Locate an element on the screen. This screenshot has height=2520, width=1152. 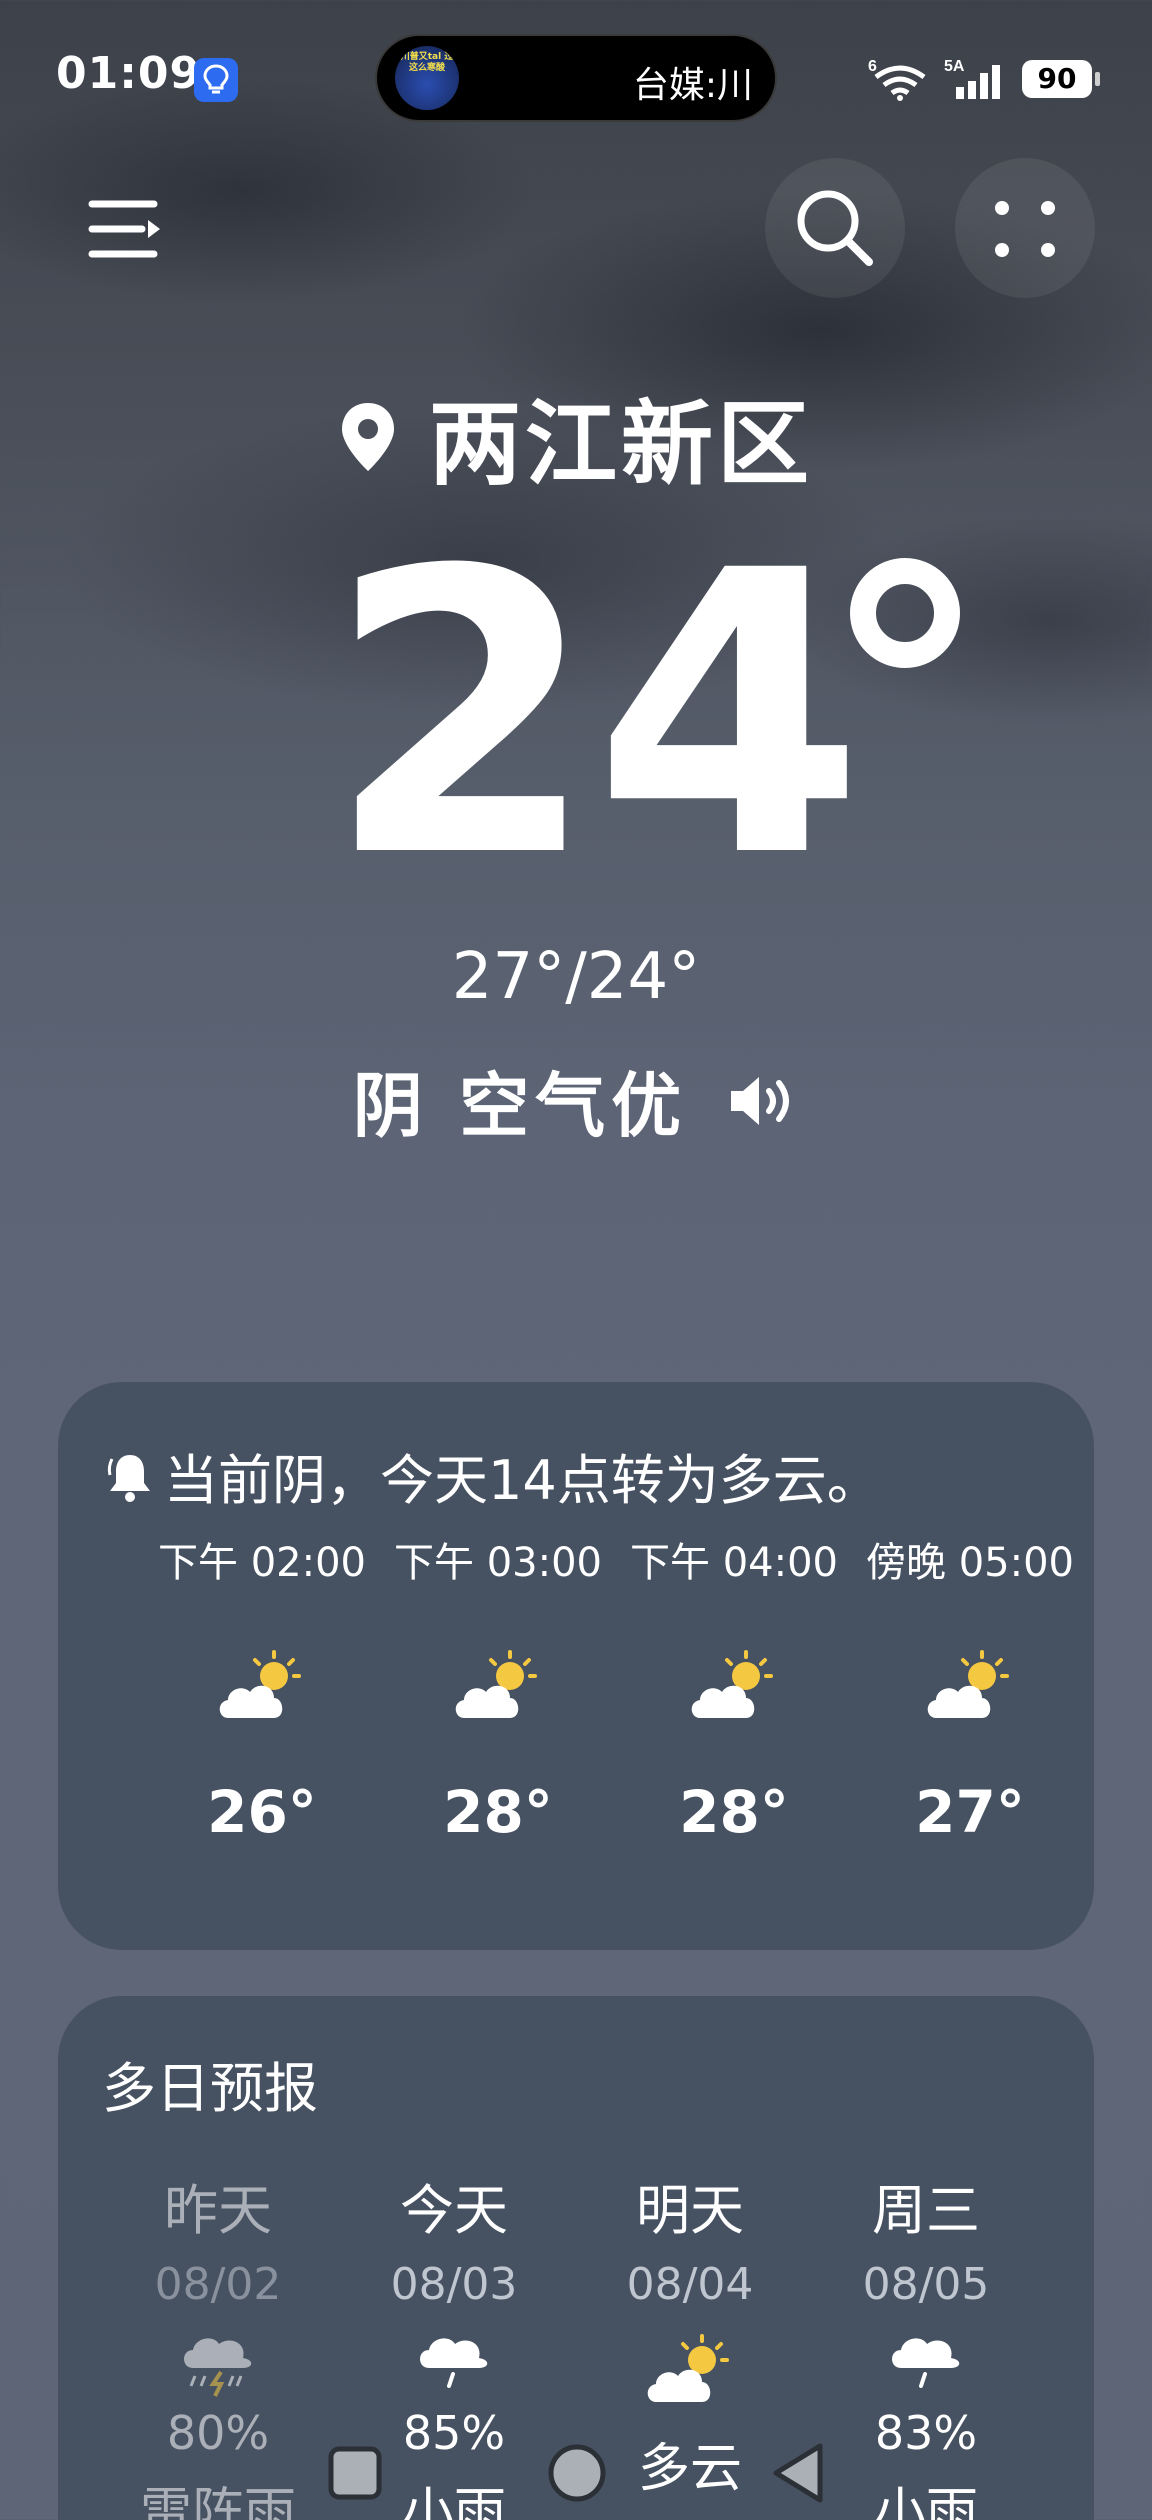
hour-label: 傍晚 05:00 is located at coordinates (970, 1563).